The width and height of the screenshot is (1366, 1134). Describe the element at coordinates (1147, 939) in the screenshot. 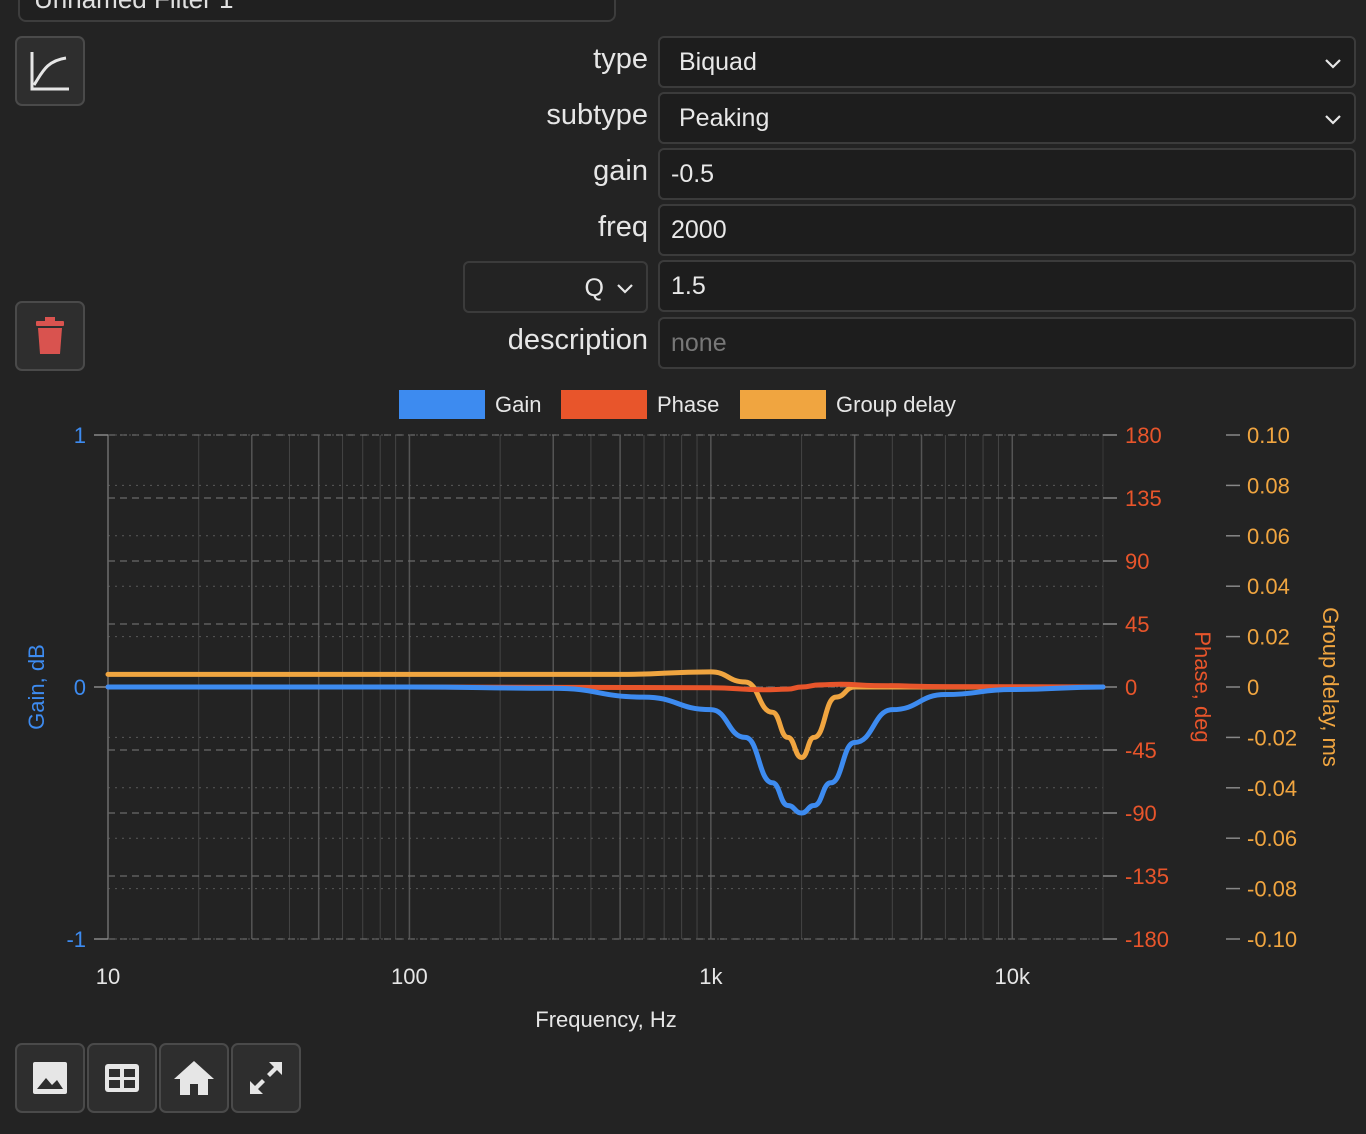

I see `phase-tick-label: -180` at that location.